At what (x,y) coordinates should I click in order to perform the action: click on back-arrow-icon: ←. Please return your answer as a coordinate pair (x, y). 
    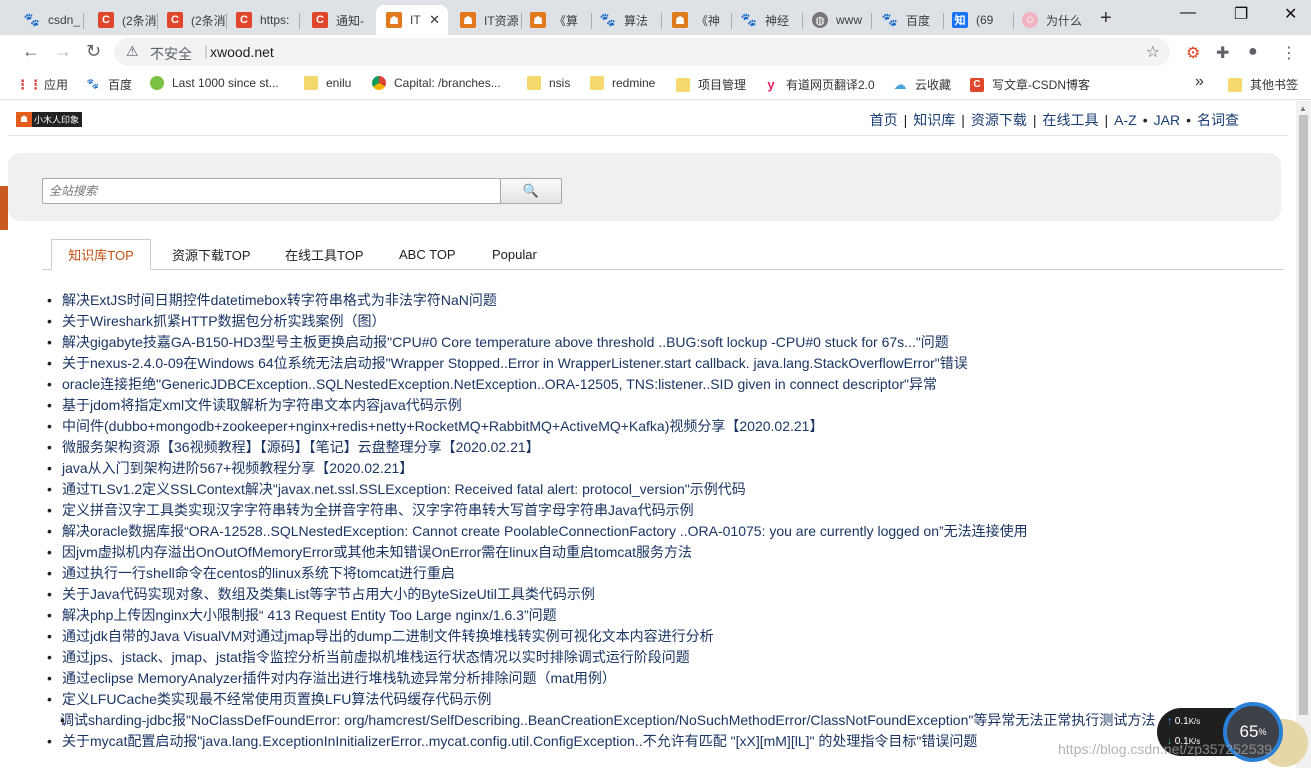
    Looking at the image, I should click on (31, 51).